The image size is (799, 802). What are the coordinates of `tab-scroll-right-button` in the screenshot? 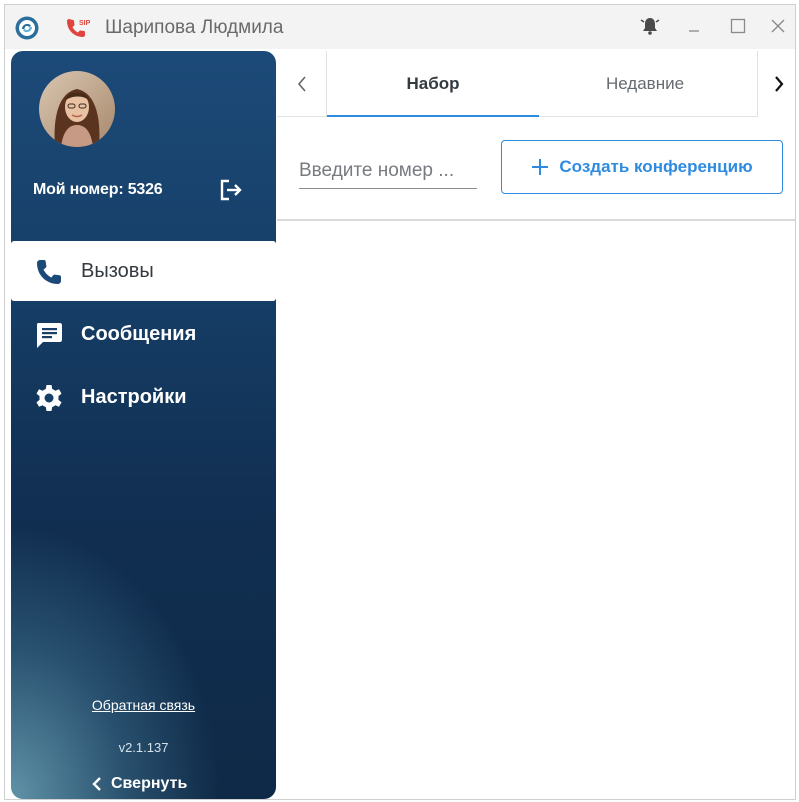 It's located at (776, 84).